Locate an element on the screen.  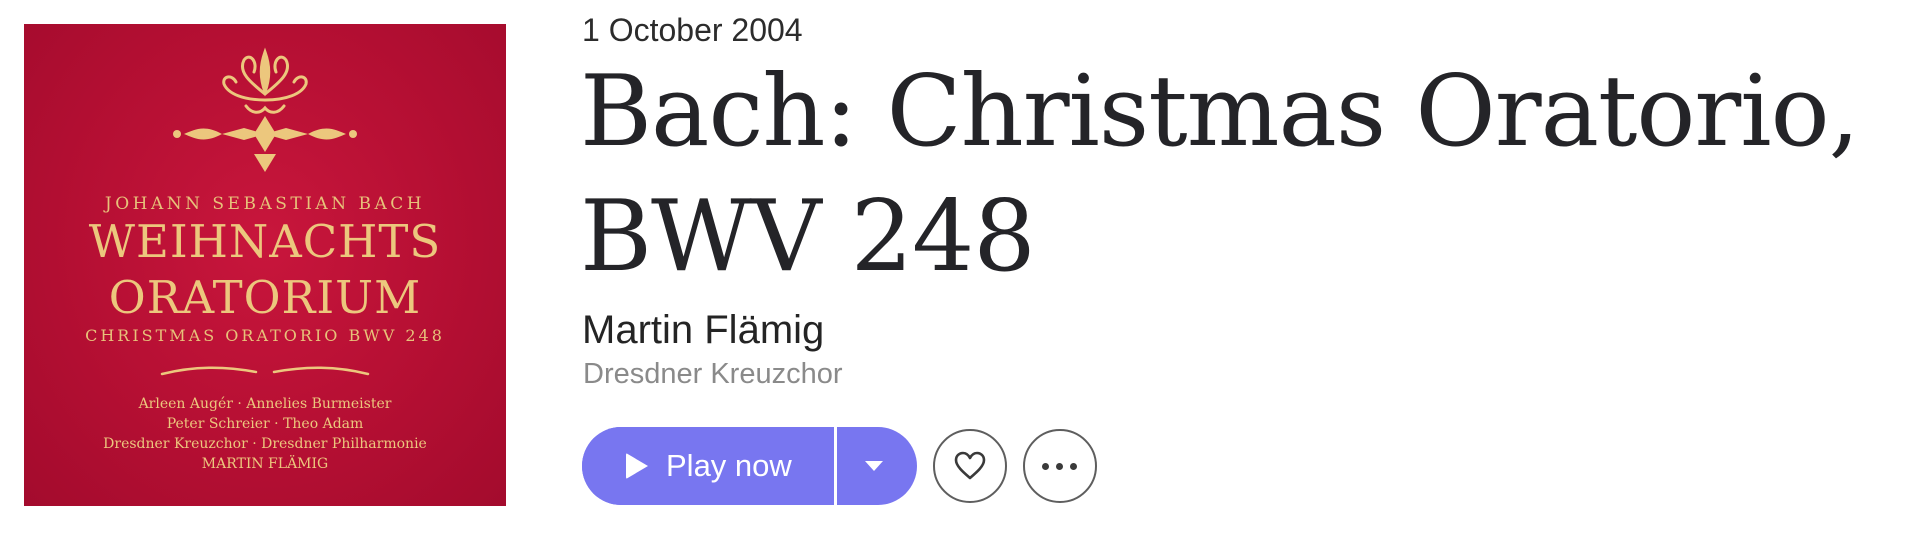
cover-performer-line: MARTIN FLÄMIG is located at coordinates (265, 464).